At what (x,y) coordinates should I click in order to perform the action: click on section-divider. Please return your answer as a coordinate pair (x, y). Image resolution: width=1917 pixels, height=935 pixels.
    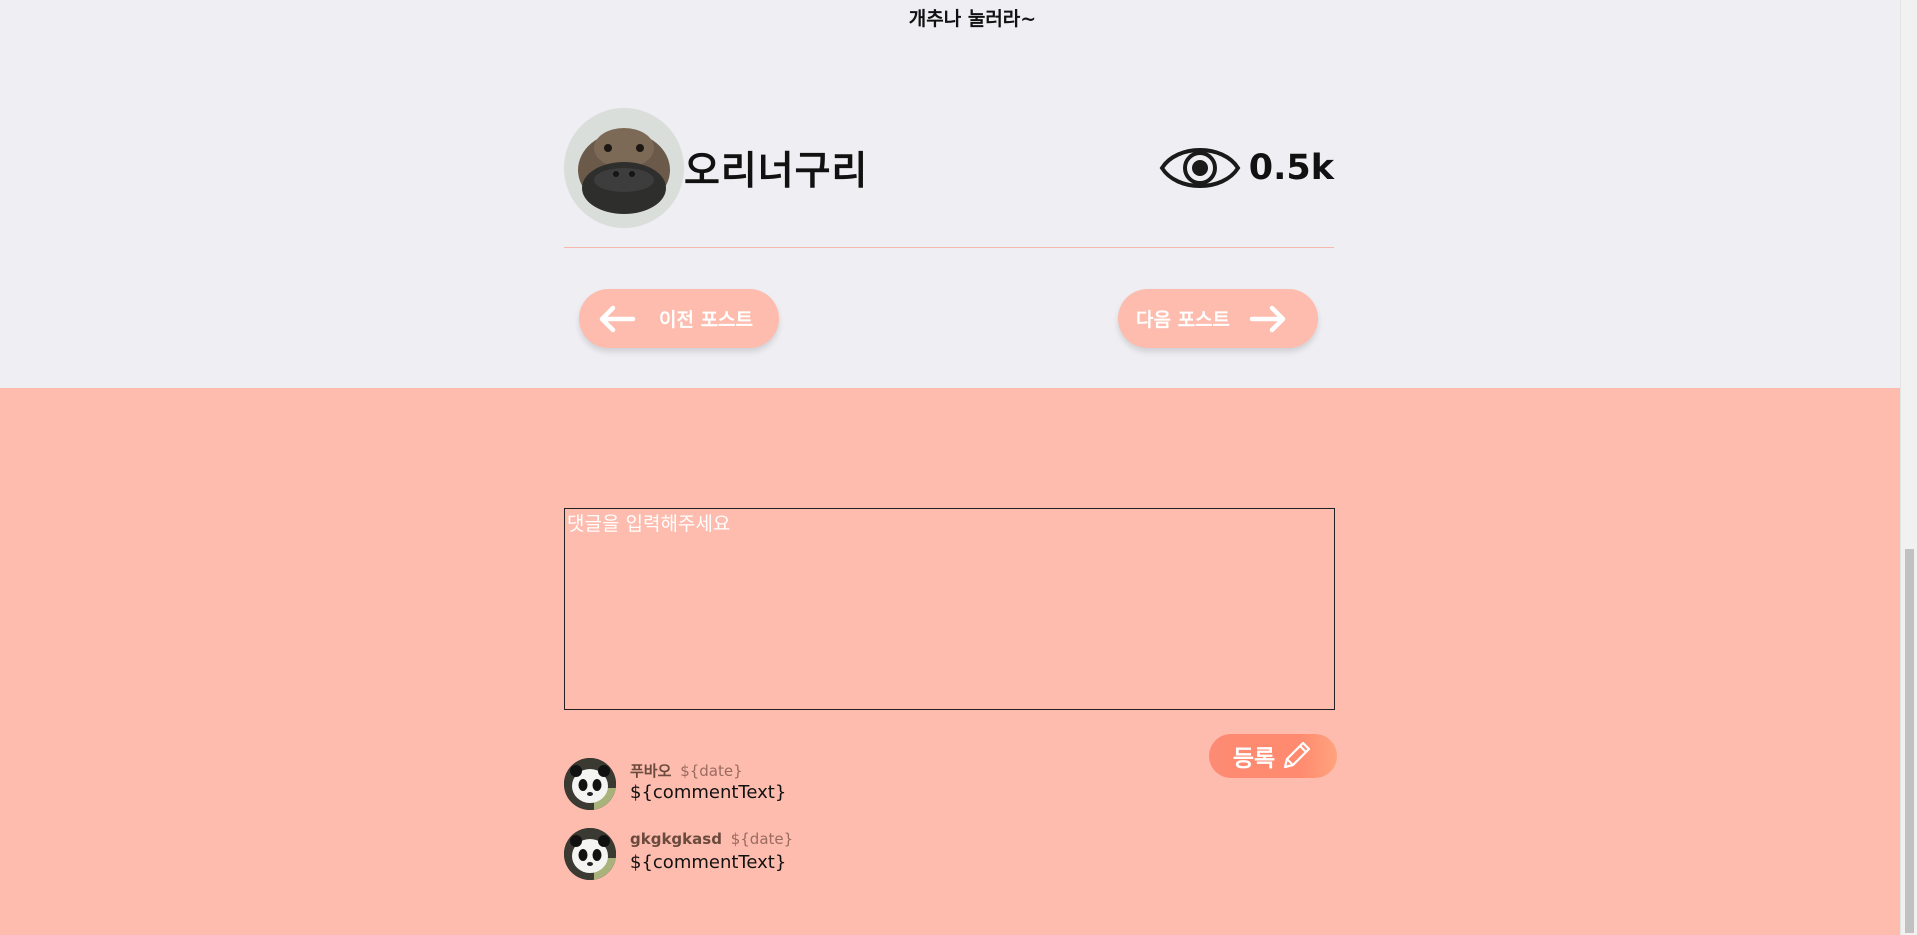
    Looking at the image, I should click on (949, 247).